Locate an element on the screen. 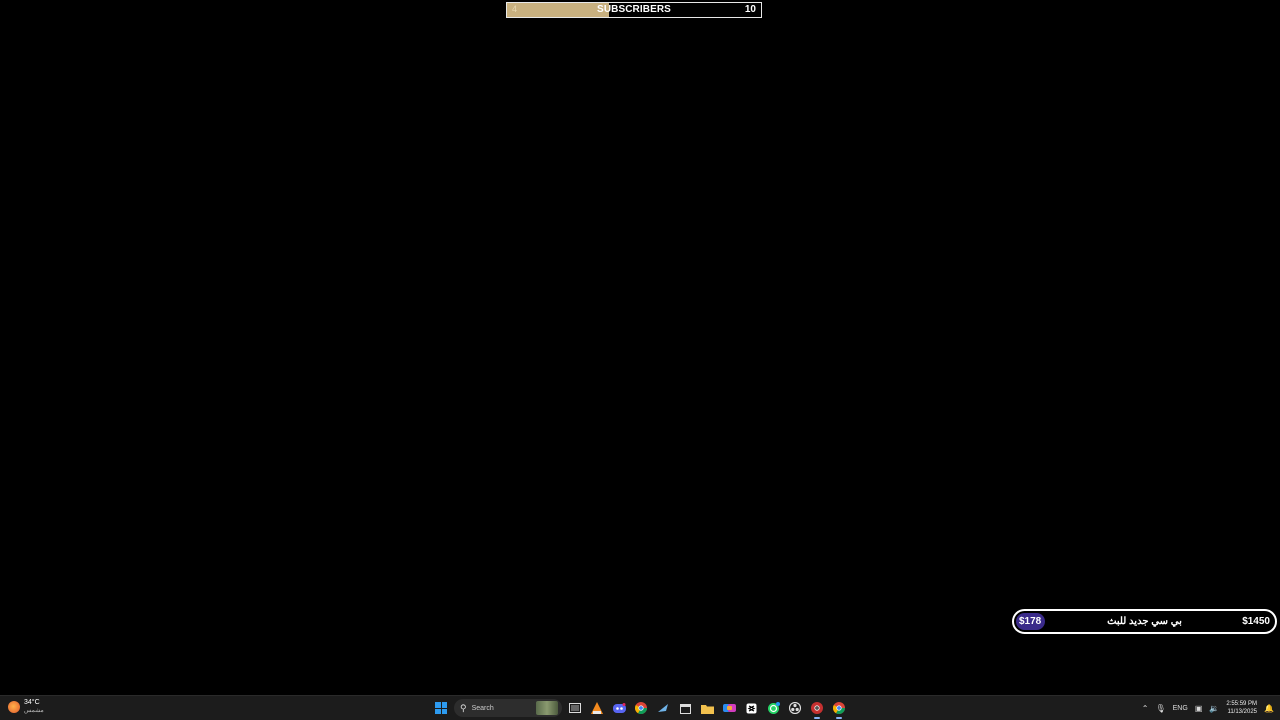 This screenshot has width=1280, height=720. capcut-icon is located at coordinates (751, 708).